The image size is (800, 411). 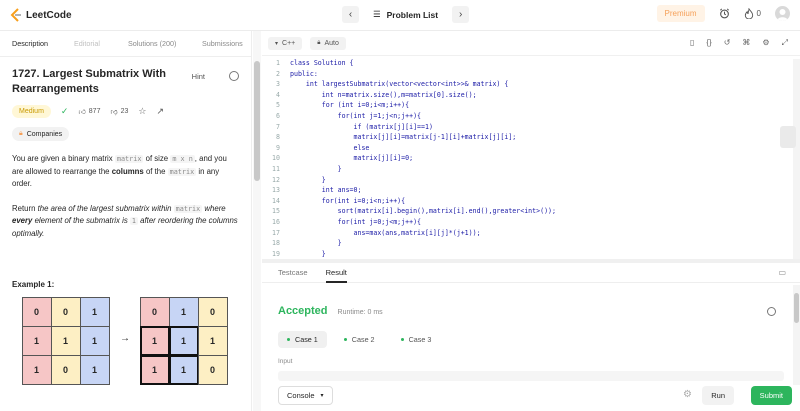 What do you see at coordinates (119, 111) in the screenshot?
I see `dislike-button: 👎︎ 23` at bounding box center [119, 111].